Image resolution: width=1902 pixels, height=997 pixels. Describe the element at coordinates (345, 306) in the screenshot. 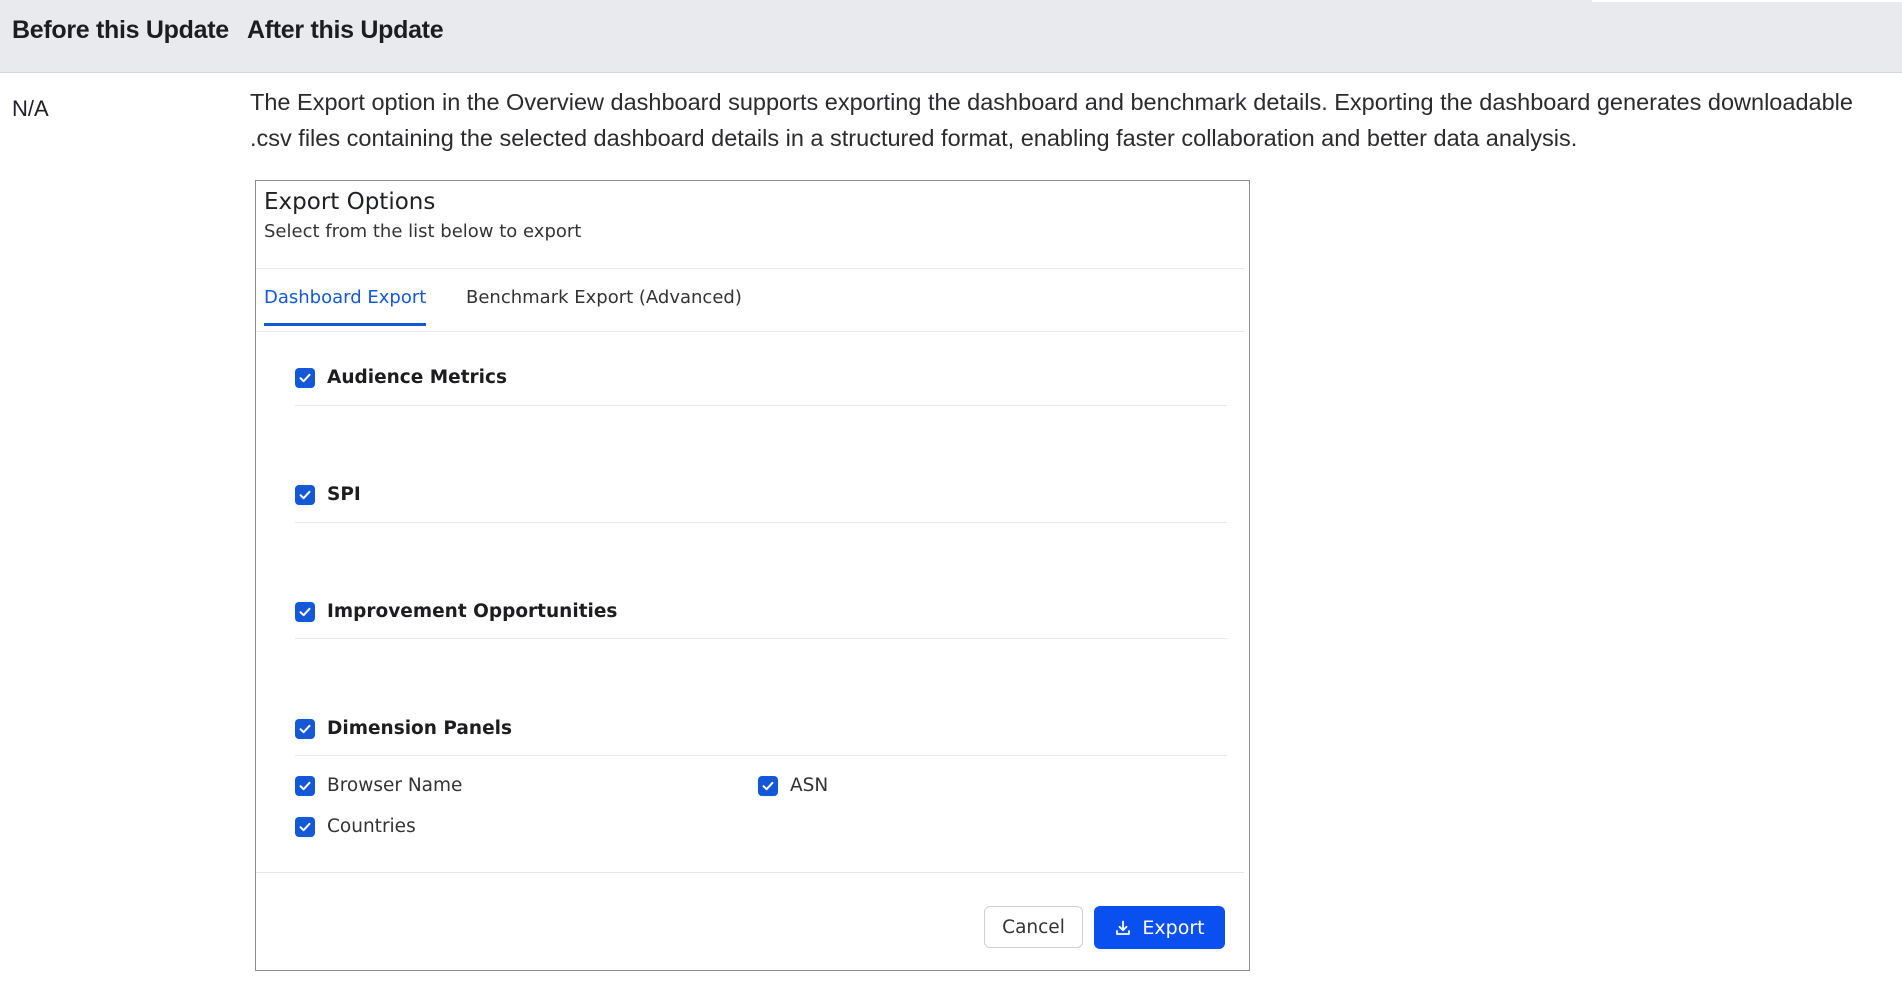

I see `tab-dashboard-export: Dashboard Export` at that location.